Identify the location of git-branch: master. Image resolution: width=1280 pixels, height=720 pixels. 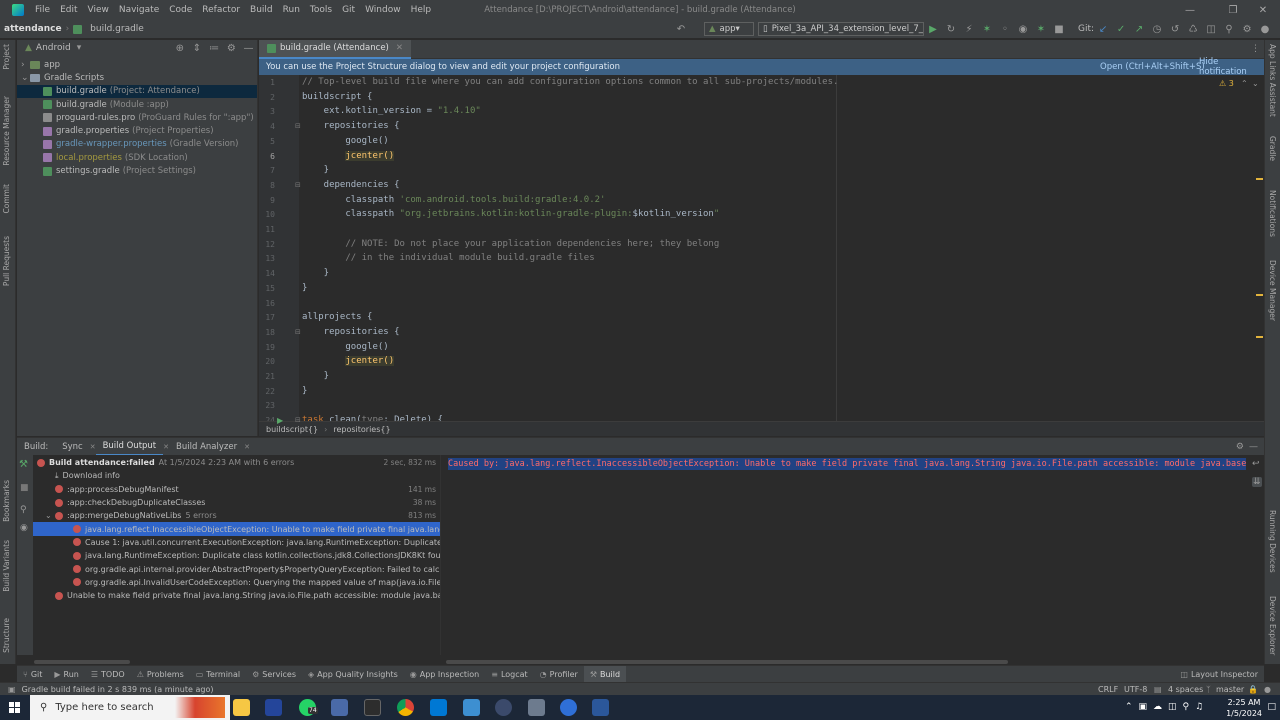
(1230, 689).